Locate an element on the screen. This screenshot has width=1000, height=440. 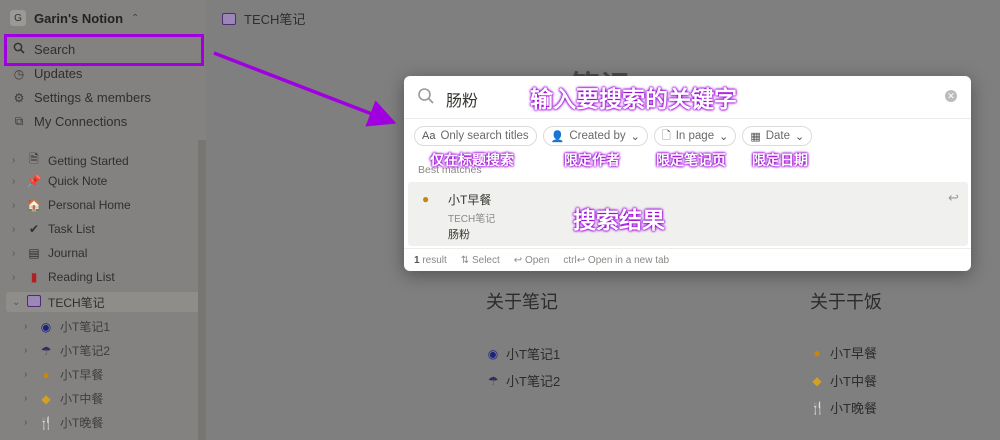
result-path: TECH笔记 is located at coordinates (472, 219).